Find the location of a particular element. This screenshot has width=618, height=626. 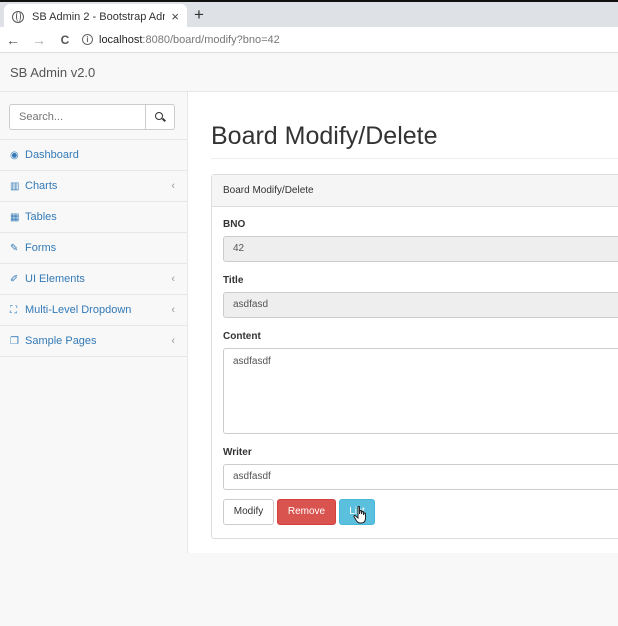

sidebar-item-label: Charts is located at coordinates (41, 186).